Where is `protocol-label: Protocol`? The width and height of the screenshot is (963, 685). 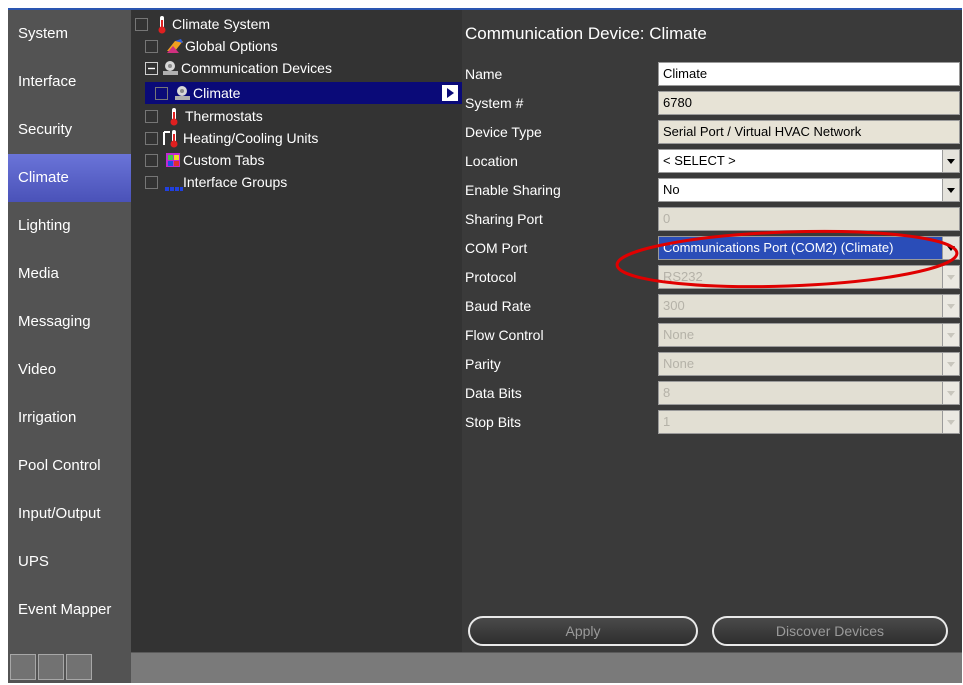 protocol-label: Protocol is located at coordinates (491, 277).